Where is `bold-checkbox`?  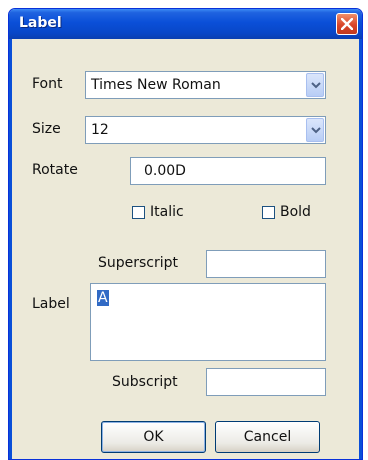 bold-checkbox is located at coordinates (268, 212).